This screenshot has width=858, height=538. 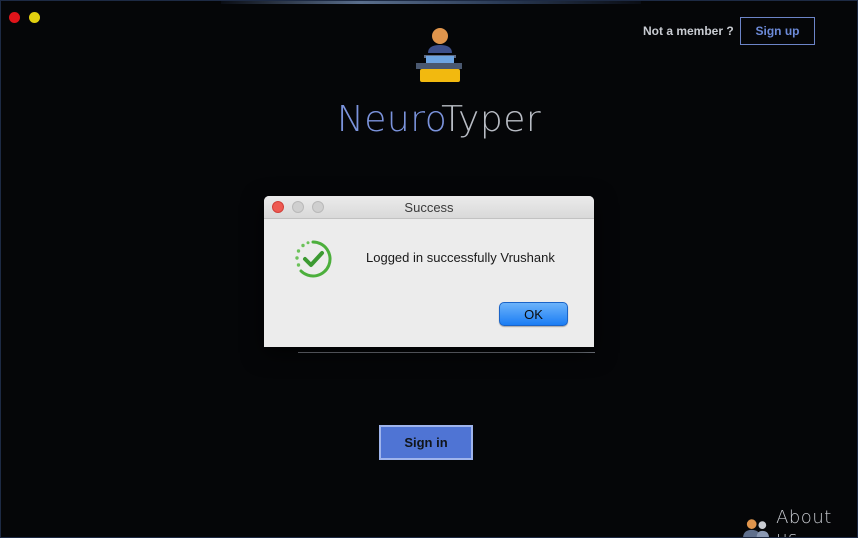 I want to click on minimize-window-button, so click(x=34, y=17).